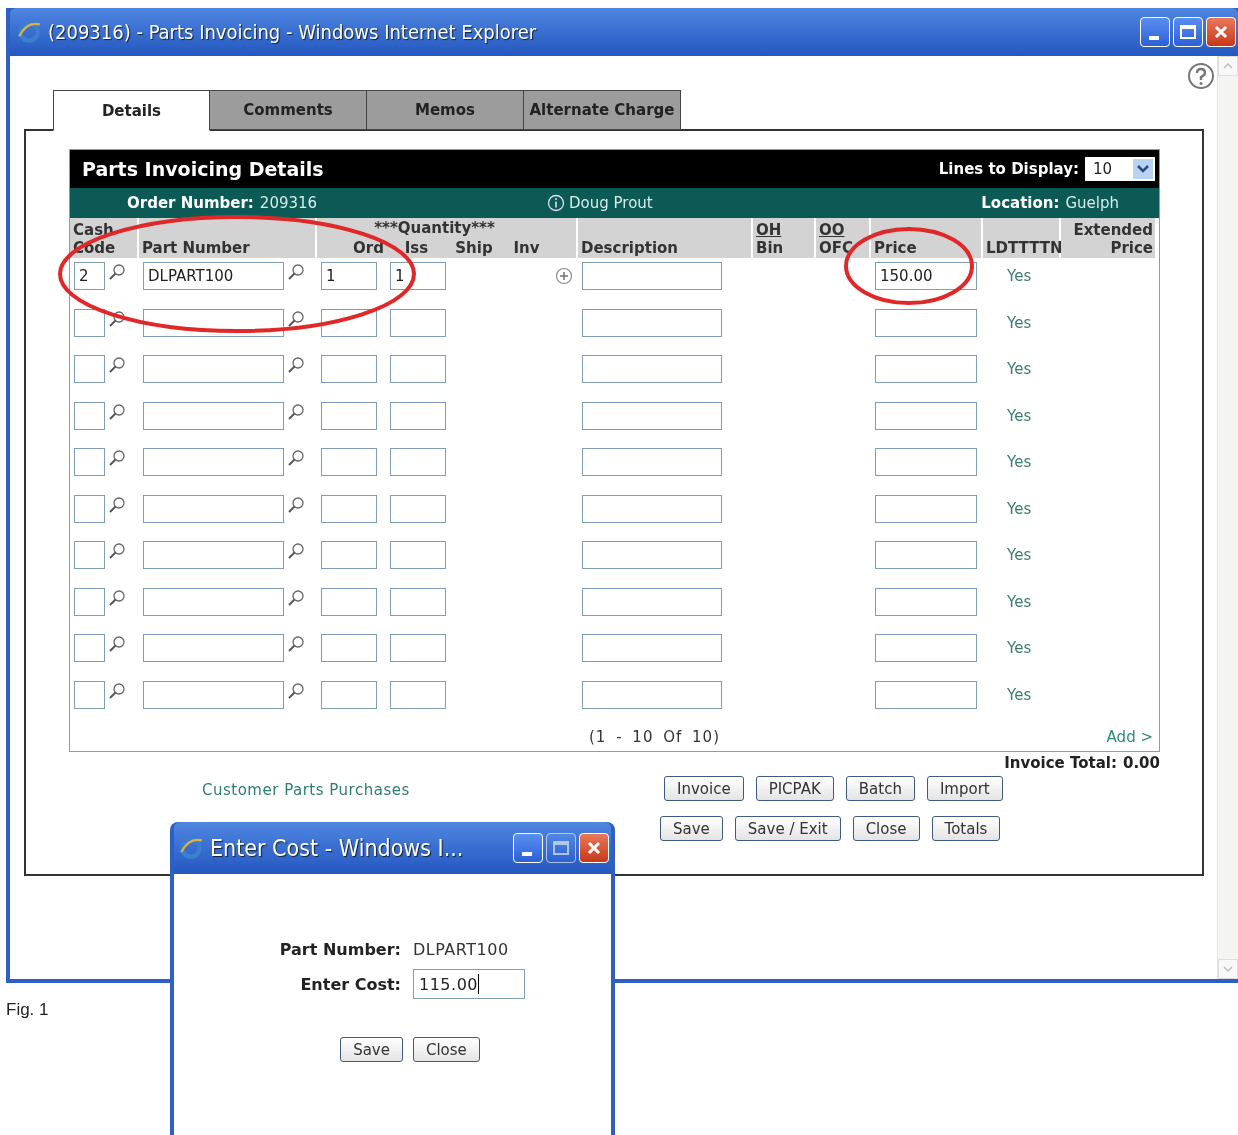 The height and width of the screenshot is (1135, 1238). What do you see at coordinates (349, 276) in the screenshot?
I see `ord-quantity-field: 1` at bounding box center [349, 276].